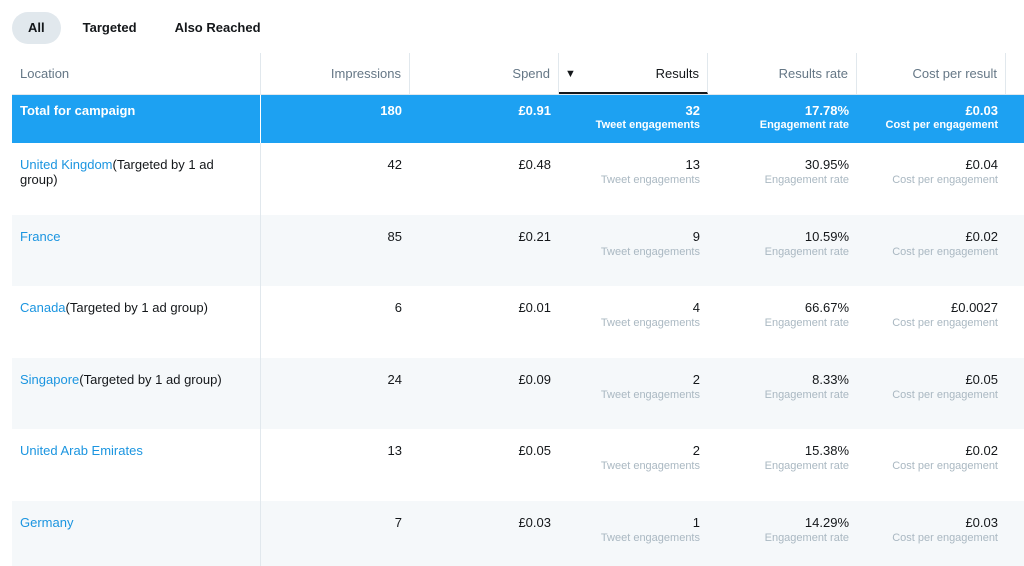  I want to click on results-rate-cell: 66.67% Engagement rate, so click(782, 322).